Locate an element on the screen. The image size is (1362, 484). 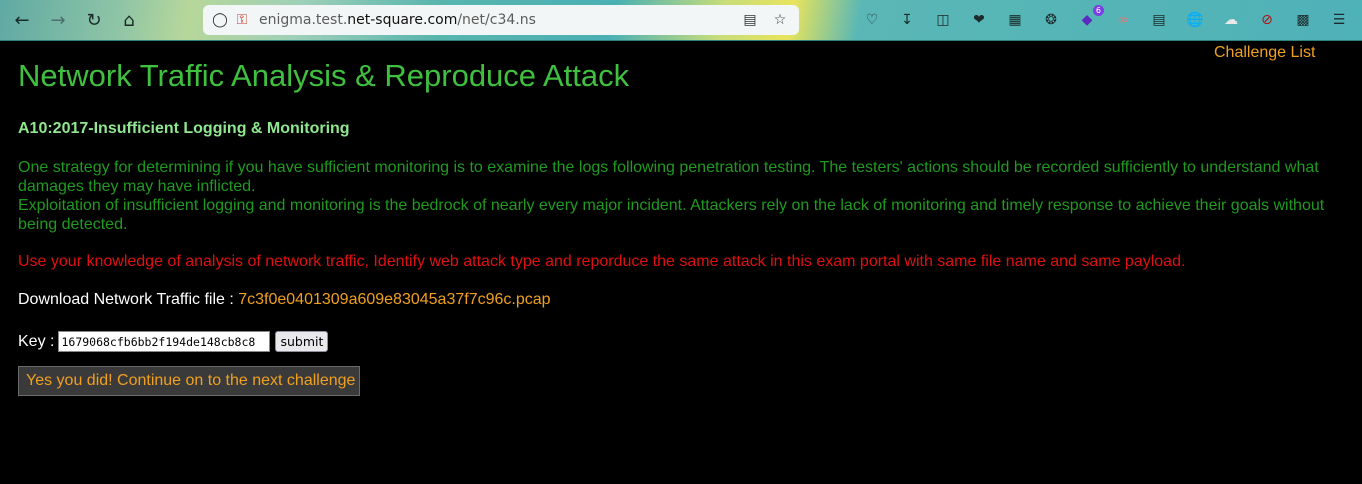
wappalyzer-icon: ◆ 6 is located at coordinates (1090, 18).